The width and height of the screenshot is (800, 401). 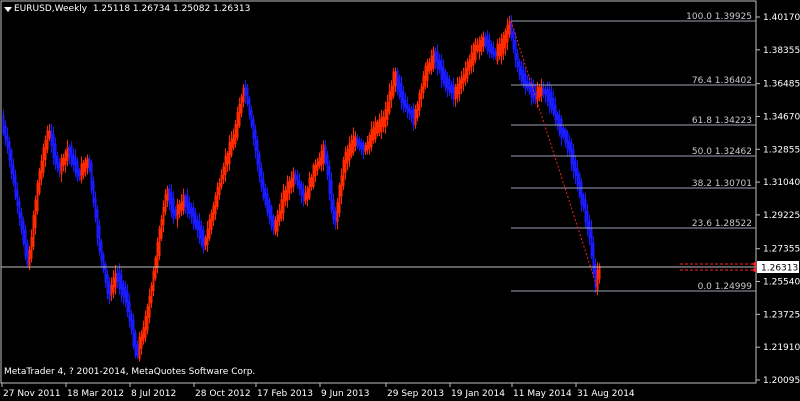 What do you see at coordinates (725, 287) in the screenshot?
I see `fib-level-label: 0.0 1.24999` at bounding box center [725, 287].